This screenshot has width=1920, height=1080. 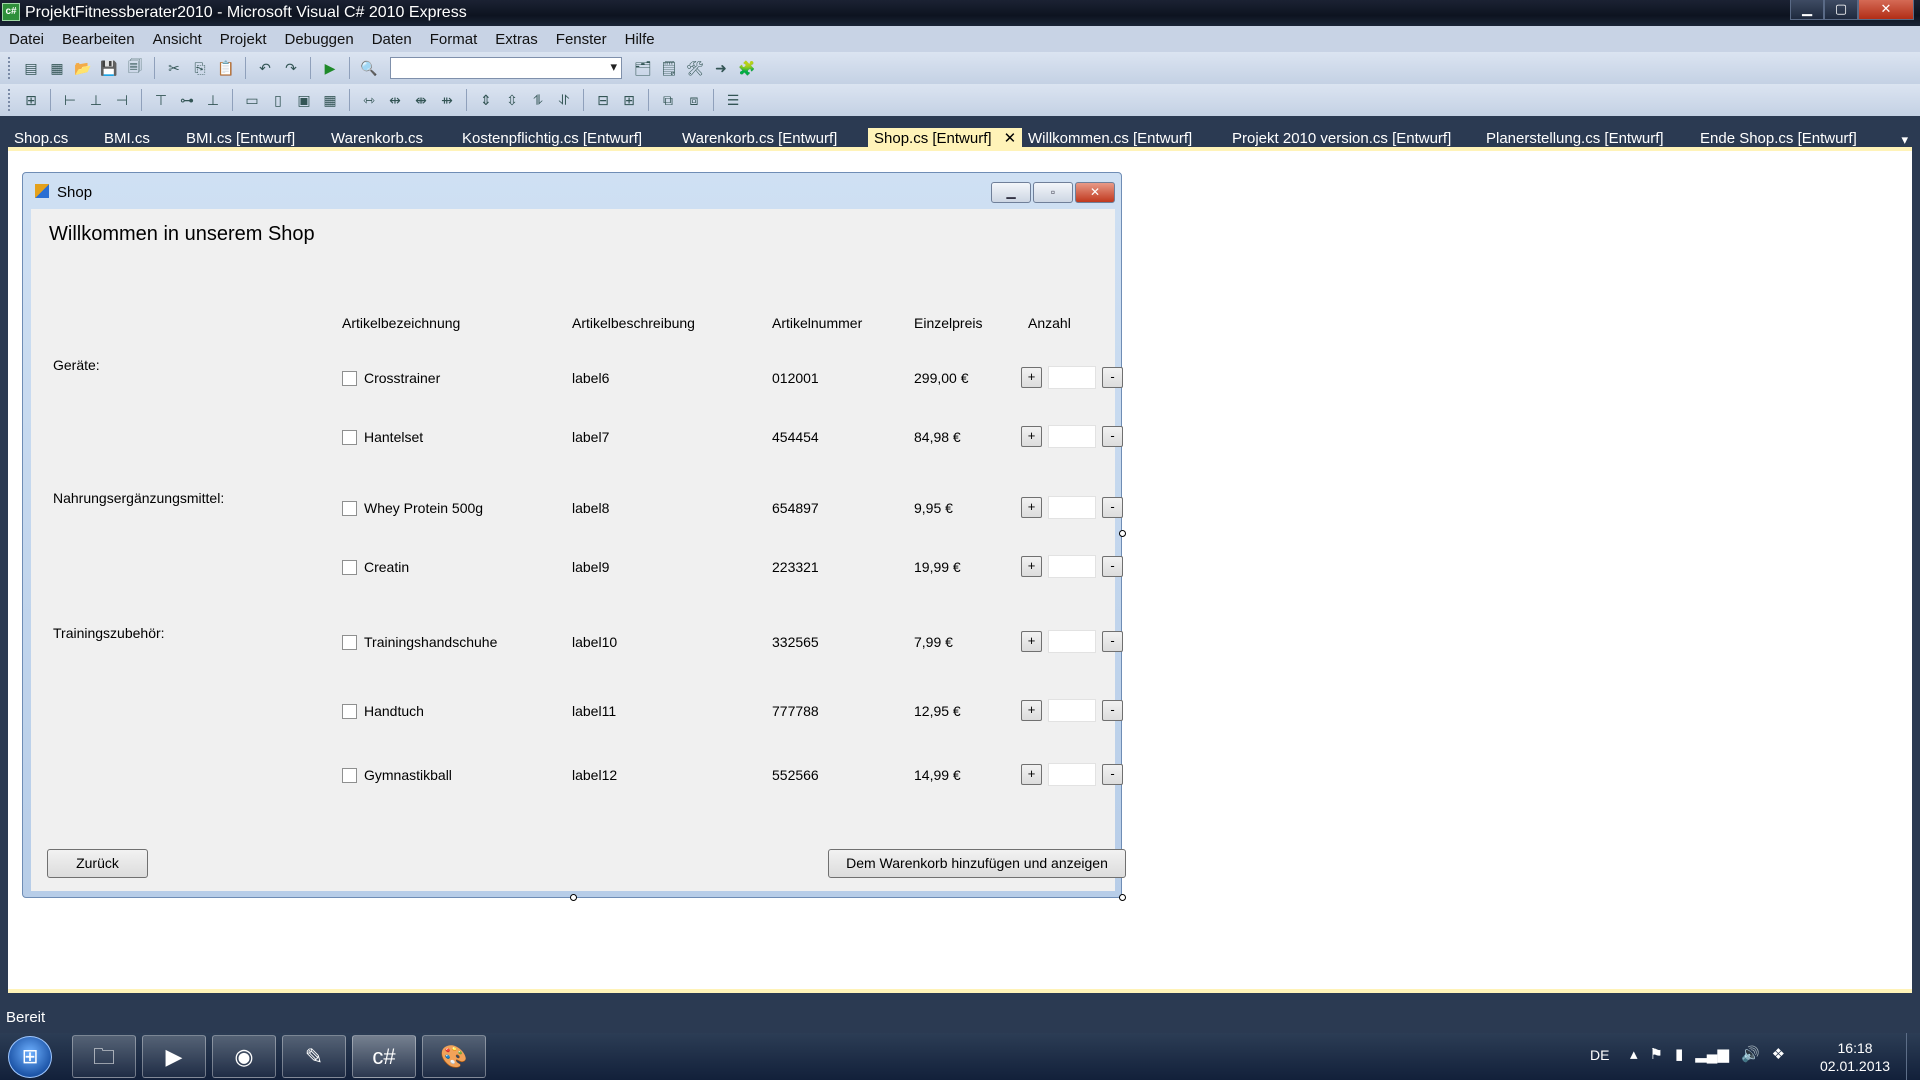 I want to click on undo-icon: ↶, so click(x=265, y=68).